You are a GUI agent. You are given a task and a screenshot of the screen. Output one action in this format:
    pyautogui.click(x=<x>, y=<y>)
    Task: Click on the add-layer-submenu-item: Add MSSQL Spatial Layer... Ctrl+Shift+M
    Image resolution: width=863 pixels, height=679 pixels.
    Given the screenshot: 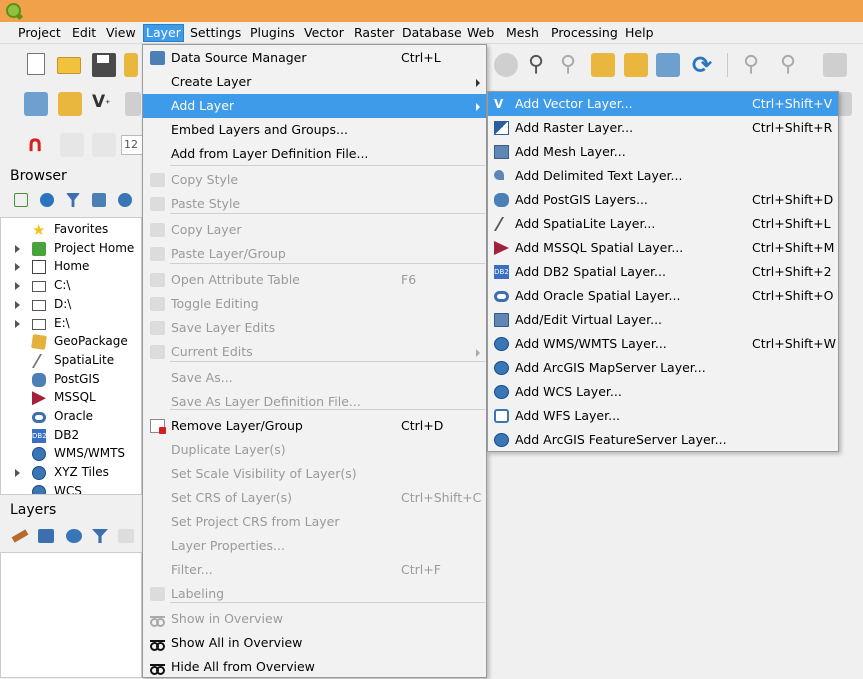 What is the action you would take?
    pyautogui.click(x=663, y=248)
    